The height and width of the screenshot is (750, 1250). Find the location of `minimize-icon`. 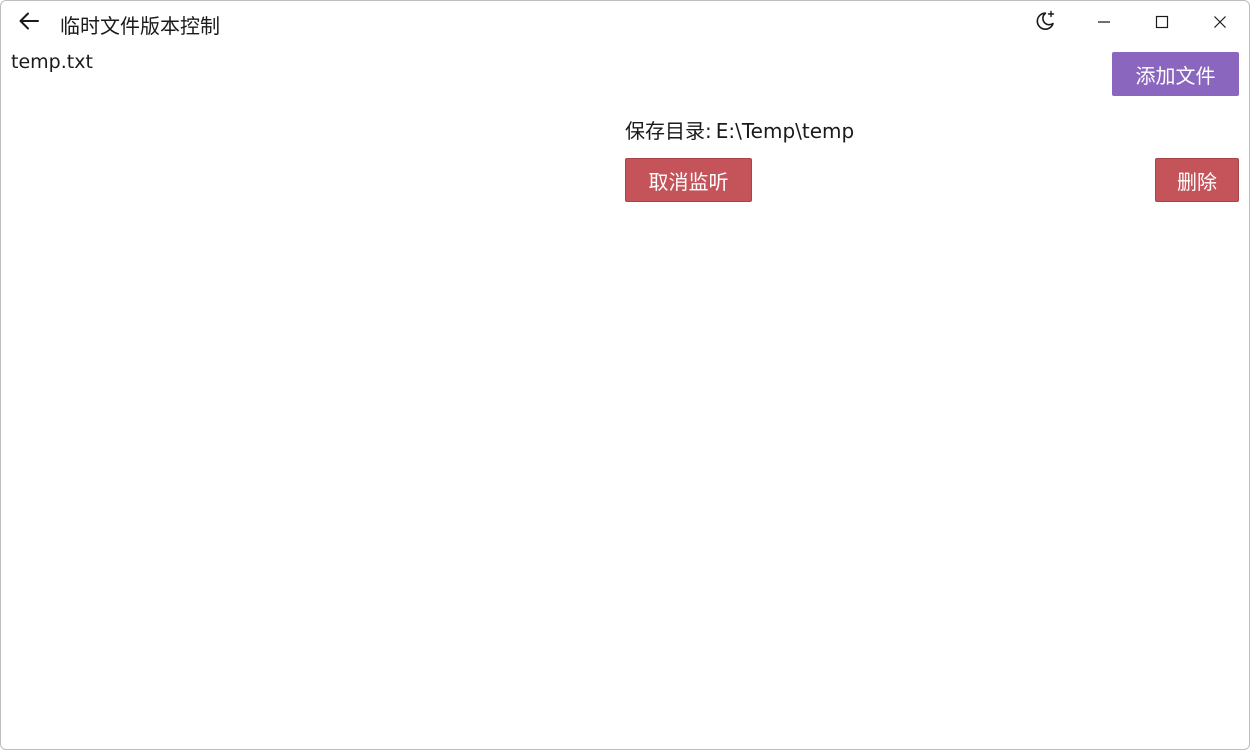

minimize-icon is located at coordinates (1104, 23).